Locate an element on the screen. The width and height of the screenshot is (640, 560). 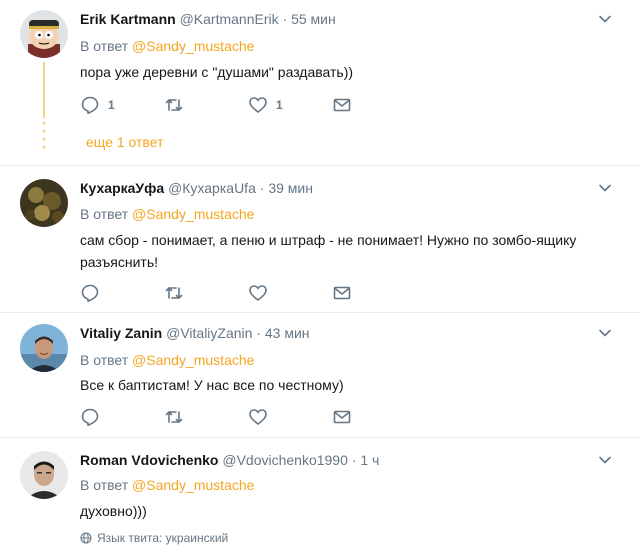
tweet-header: Vitaliy Zanin @VitaliyZanin · 43 мин is located at coordinates (195, 333).